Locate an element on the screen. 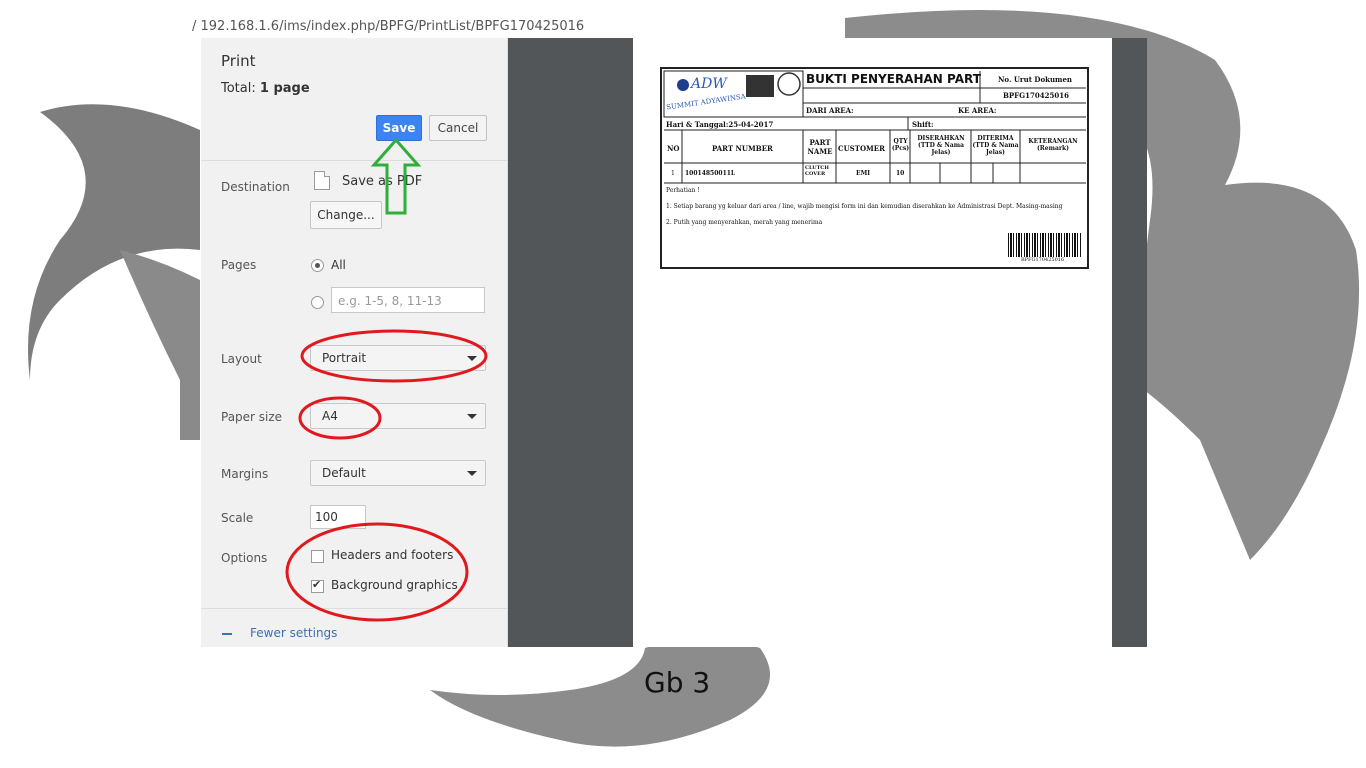 Image resolution: width=1366 pixels, height=768 pixels. pages-all-label: All is located at coordinates (338, 265).